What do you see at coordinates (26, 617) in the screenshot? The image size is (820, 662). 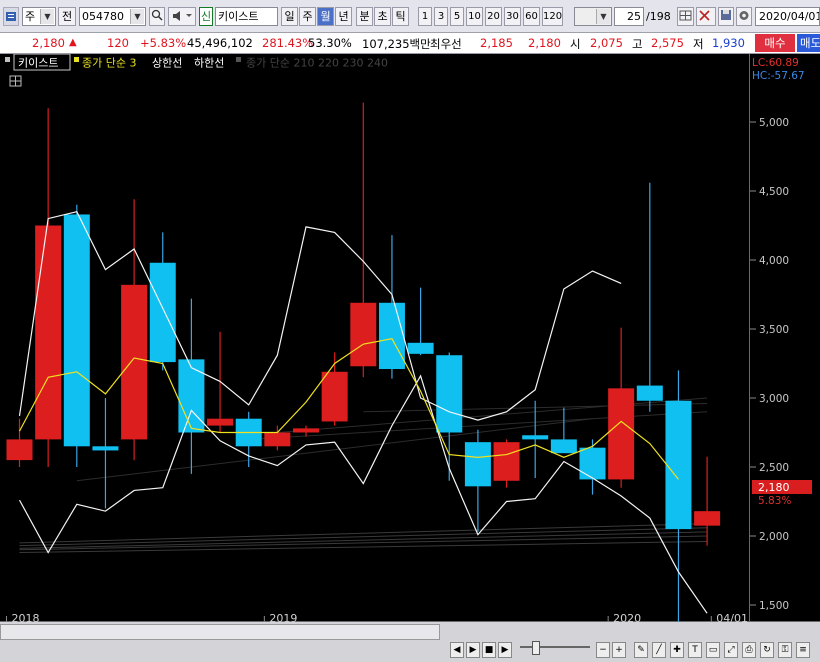 I see `x-tick-label: 2018` at bounding box center [26, 617].